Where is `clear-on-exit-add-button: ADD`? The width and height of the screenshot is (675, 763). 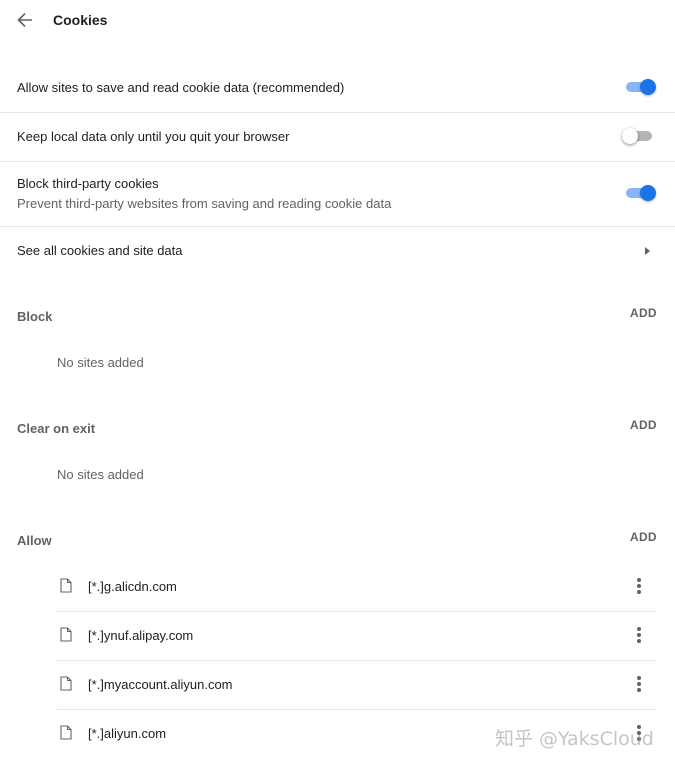 clear-on-exit-add-button: ADD is located at coordinates (643, 425).